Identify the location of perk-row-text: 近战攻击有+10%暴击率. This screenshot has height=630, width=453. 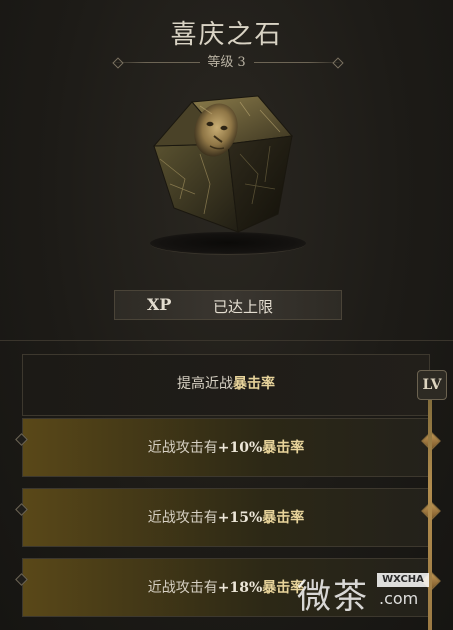
(226, 447).